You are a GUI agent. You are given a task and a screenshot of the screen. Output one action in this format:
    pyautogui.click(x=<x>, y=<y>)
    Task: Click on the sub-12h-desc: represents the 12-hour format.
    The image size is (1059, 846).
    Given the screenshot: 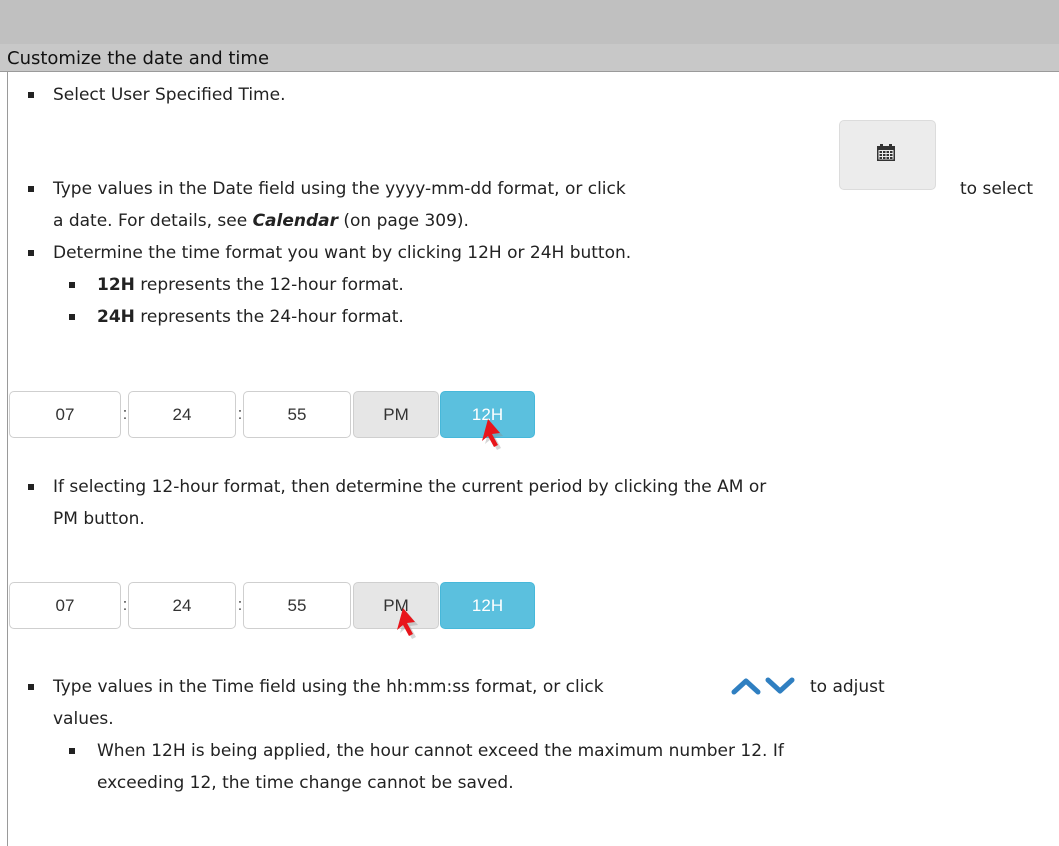 What is the action you would take?
    pyautogui.click(x=269, y=285)
    